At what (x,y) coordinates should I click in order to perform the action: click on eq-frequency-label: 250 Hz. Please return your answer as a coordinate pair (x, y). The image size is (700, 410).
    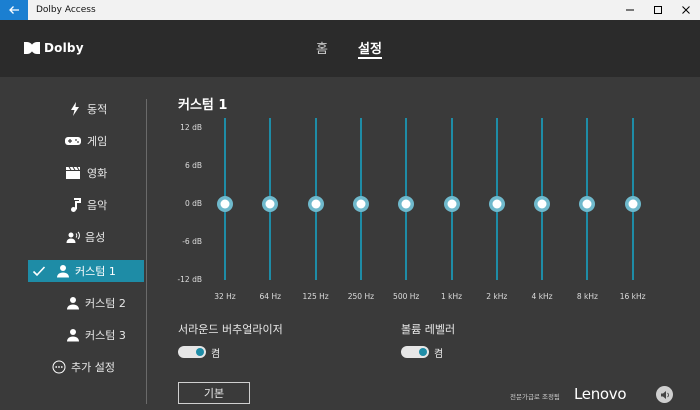
    Looking at the image, I should click on (361, 296).